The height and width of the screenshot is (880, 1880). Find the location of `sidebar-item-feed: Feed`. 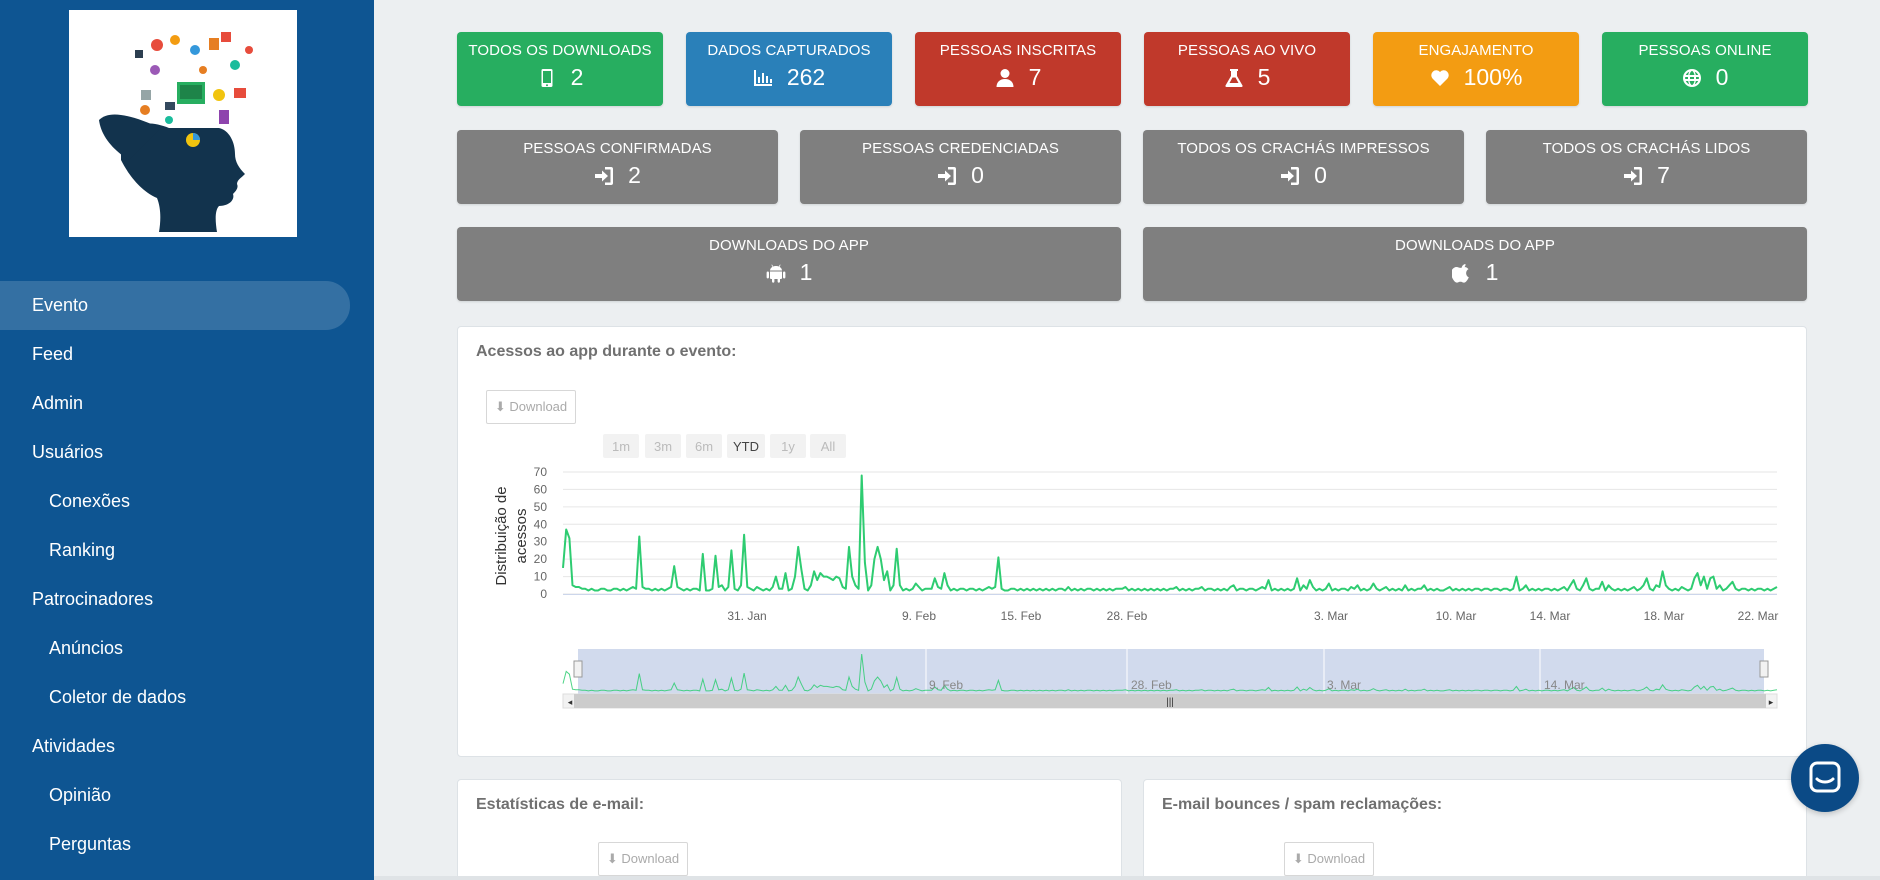

sidebar-item-feed: Feed is located at coordinates (187, 354).